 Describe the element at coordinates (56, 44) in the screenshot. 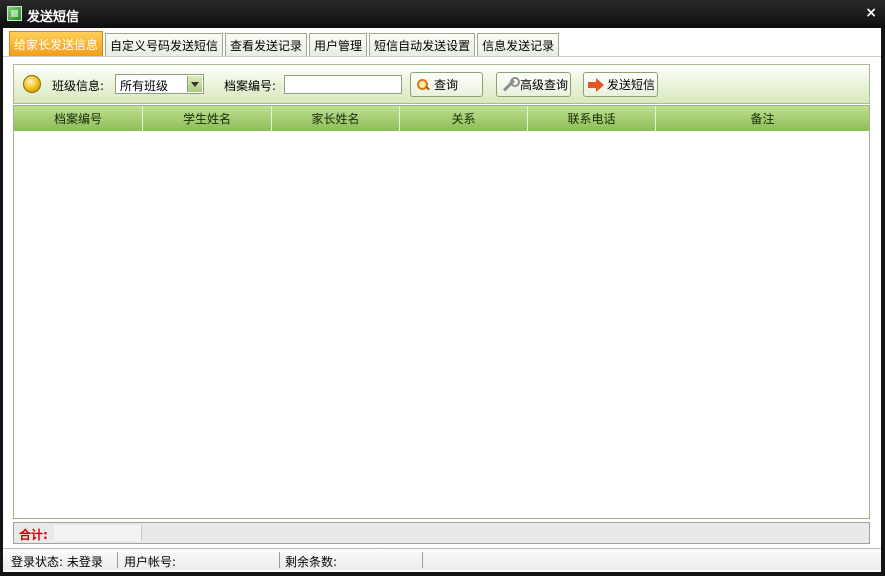

I see `tab-send-to-parents: 给家长发送信息` at that location.